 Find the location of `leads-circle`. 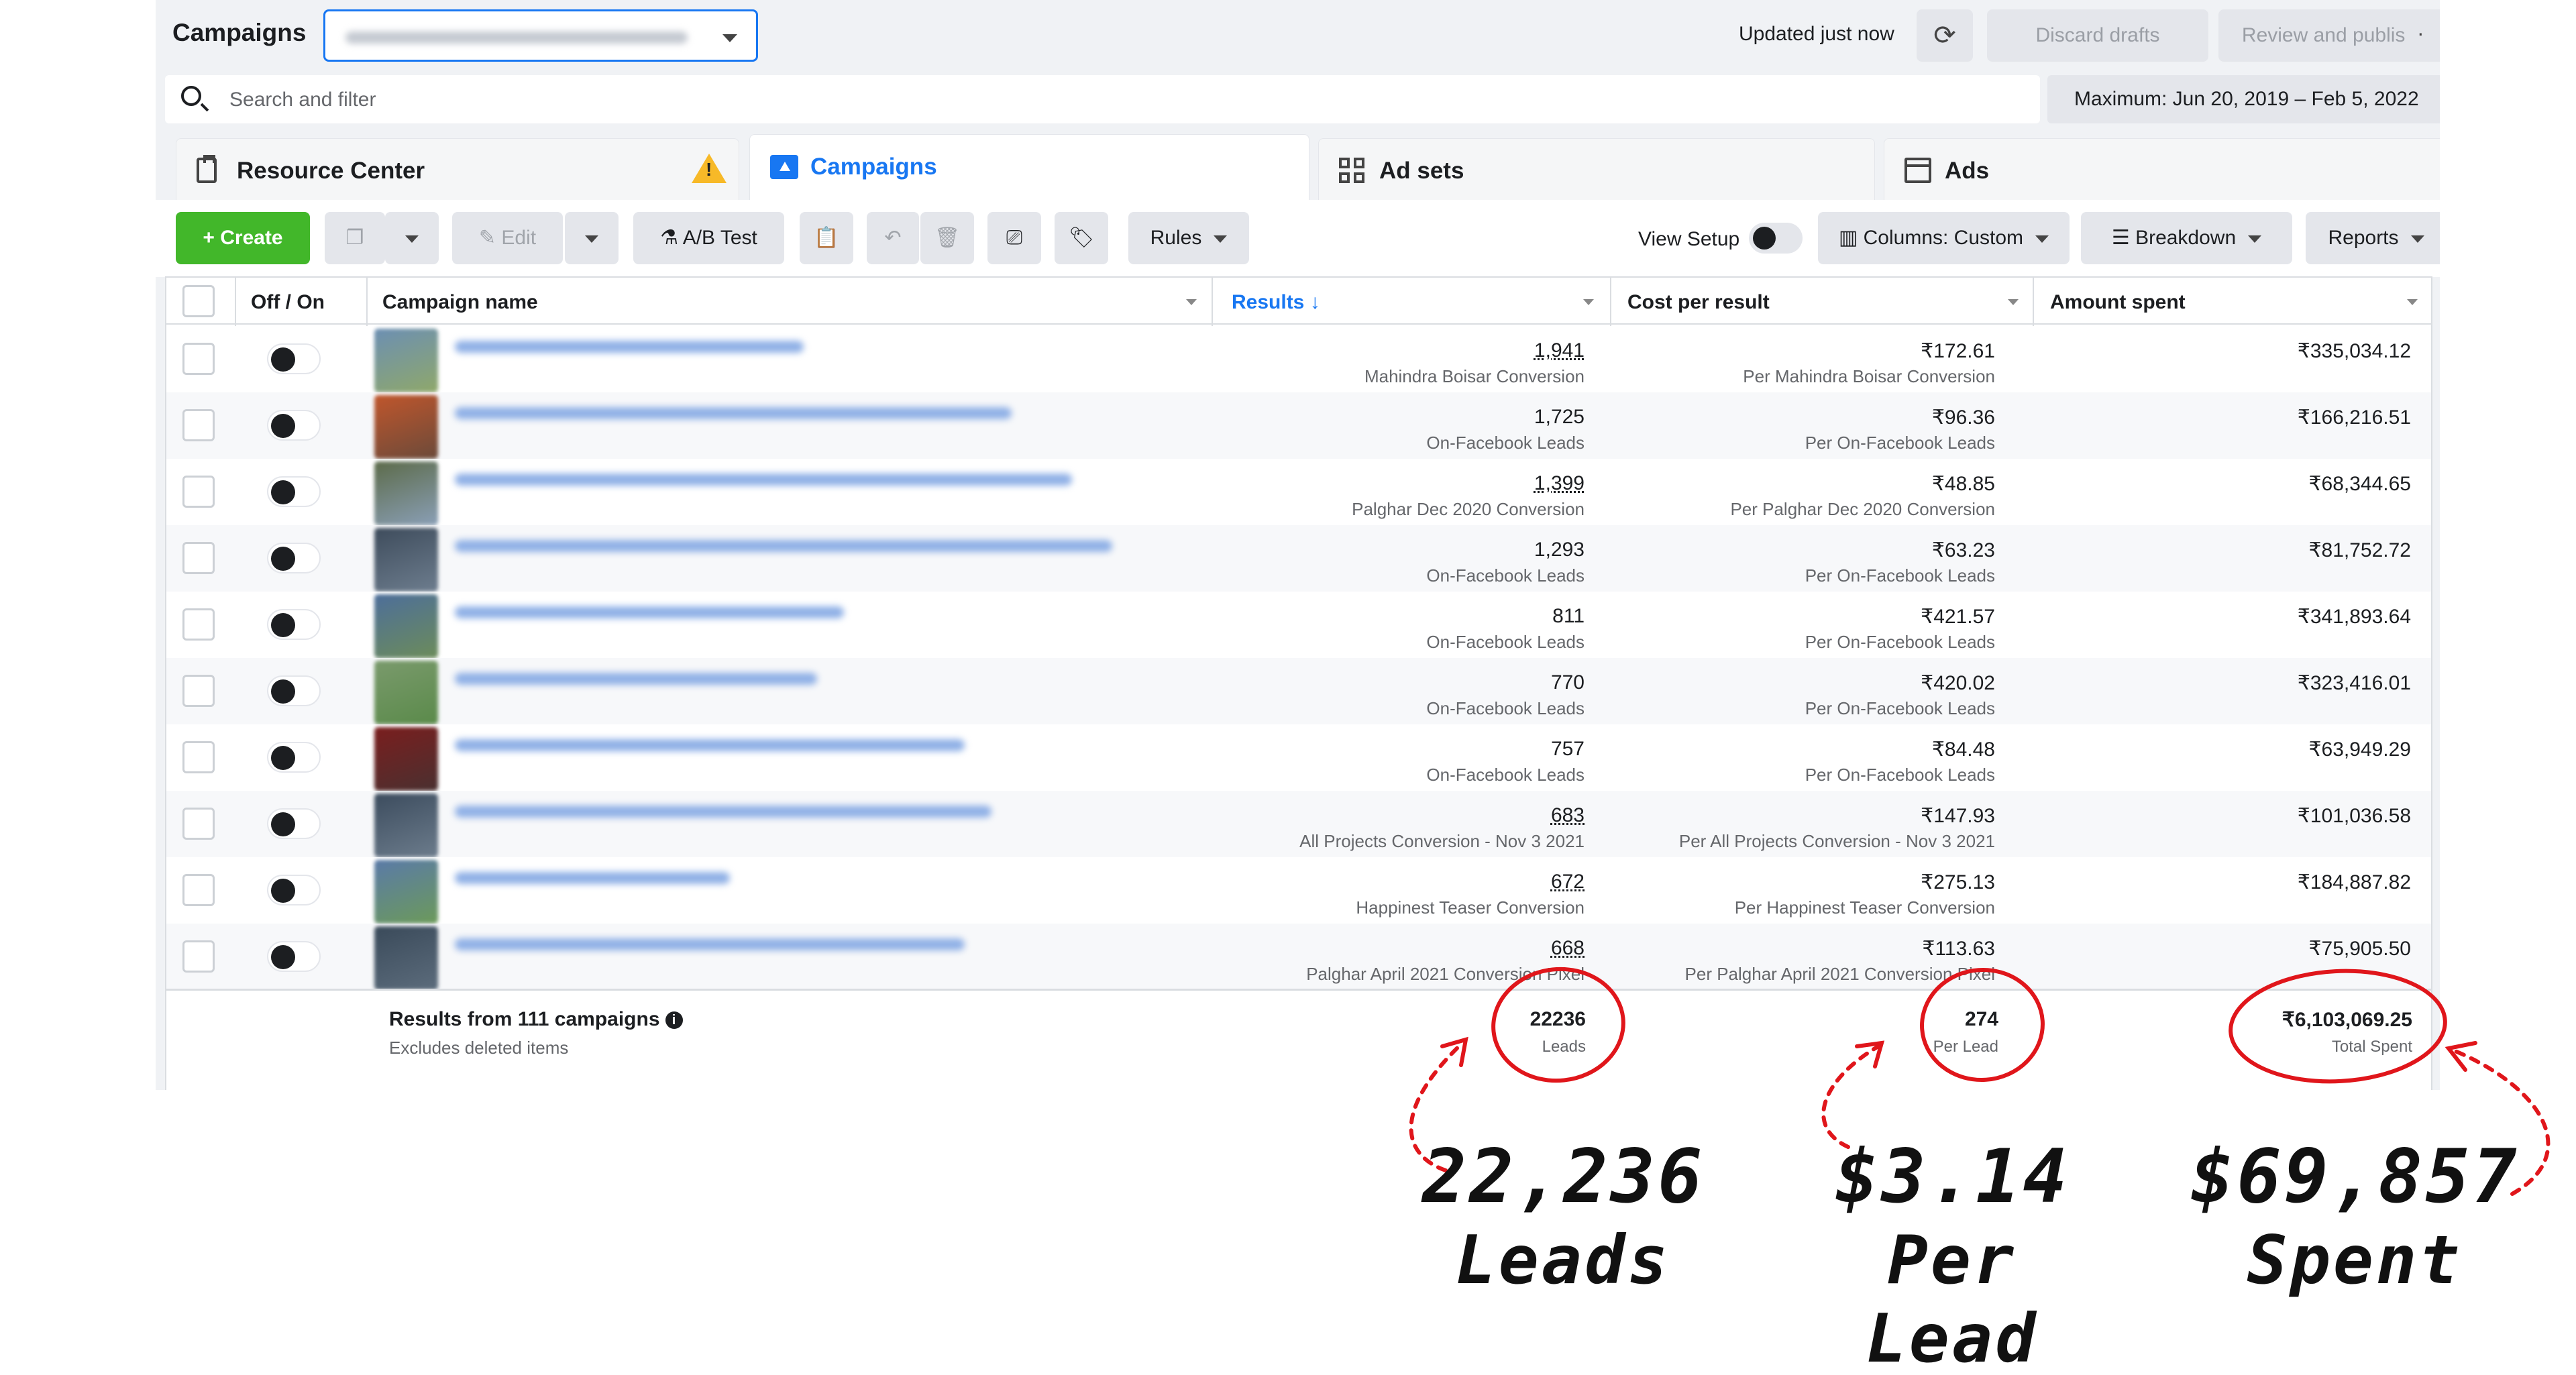

leads-circle is located at coordinates (1558, 1025).